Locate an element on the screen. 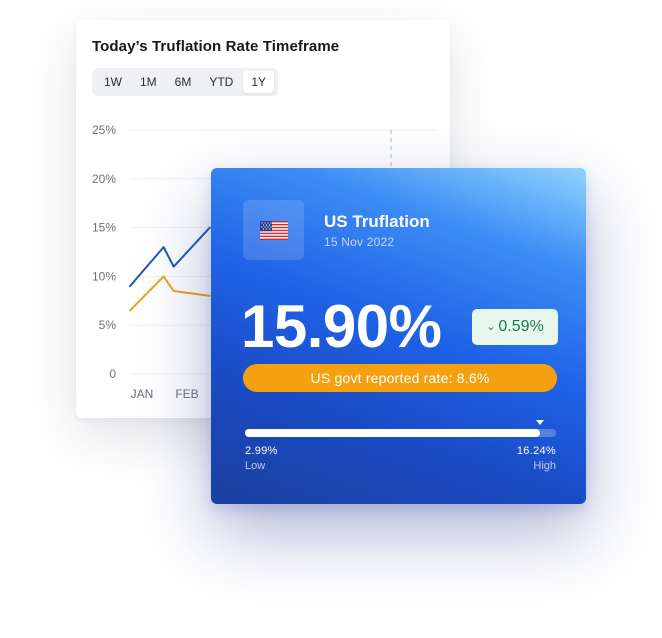  range-high-label: High is located at coordinates (544, 466).